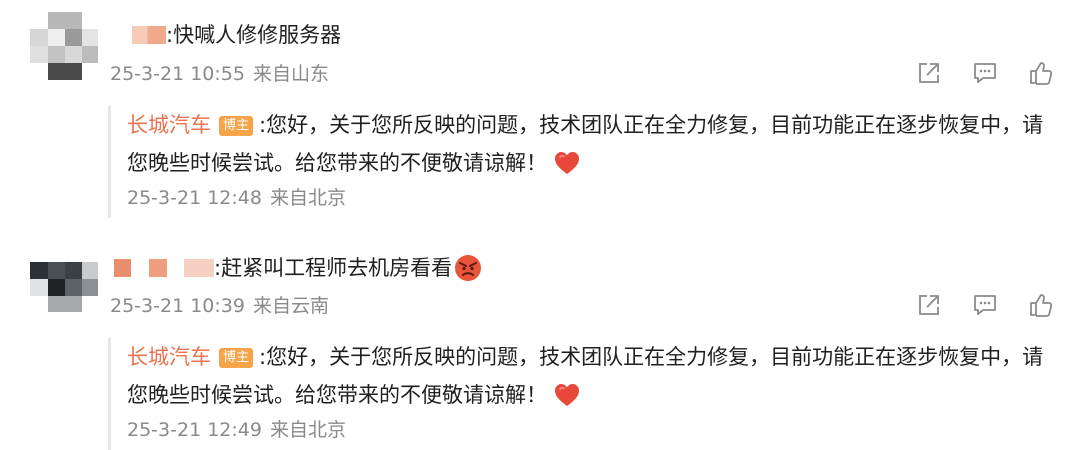 This screenshot has height=450, width=1080. What do you see at coordinates (333, 268) in the screenshot?
I see `comment-text: :赶紧叫工程师去机房看看` at bounding box center [333, 268].